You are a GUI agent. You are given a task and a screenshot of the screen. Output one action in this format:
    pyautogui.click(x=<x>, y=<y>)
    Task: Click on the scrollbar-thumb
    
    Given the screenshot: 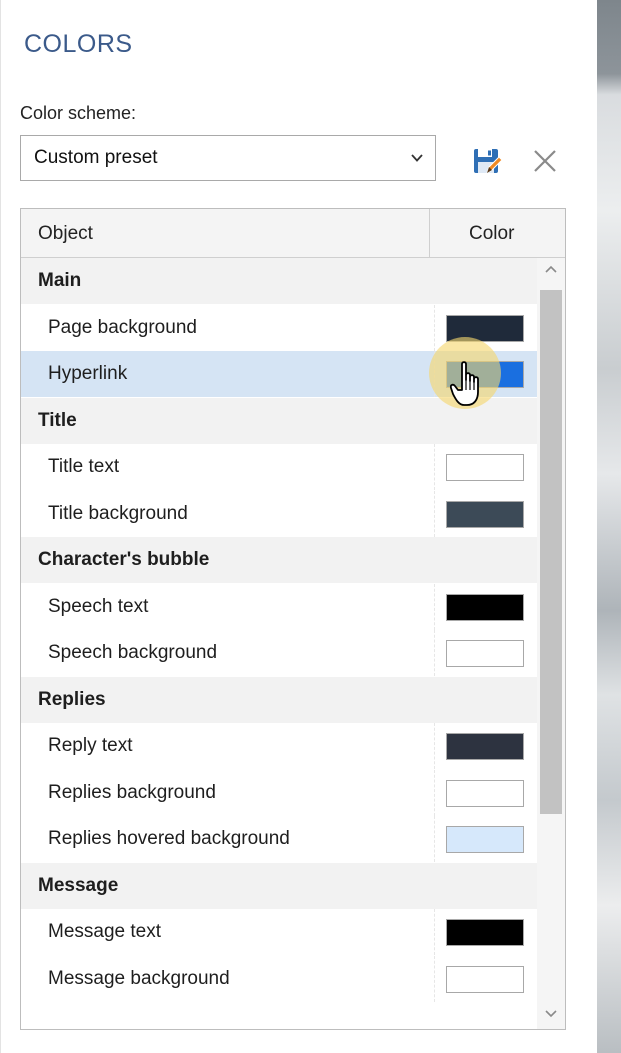 What is the action you would take?
    pyautogui.click(x=551, y=552)
    